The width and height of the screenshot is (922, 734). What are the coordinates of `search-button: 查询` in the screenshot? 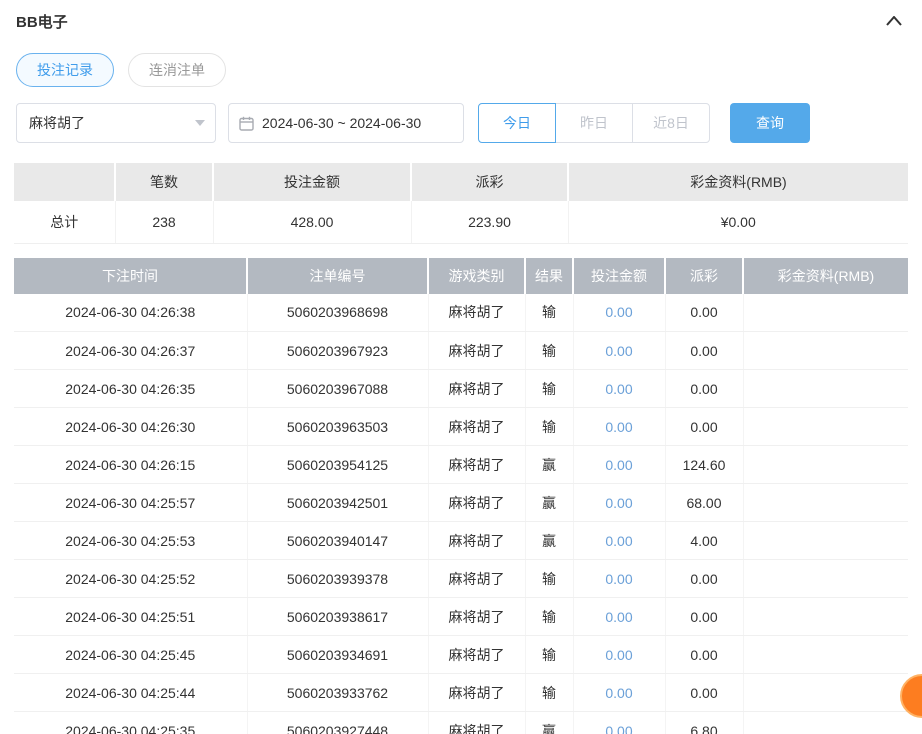 It's located at (770, 123).